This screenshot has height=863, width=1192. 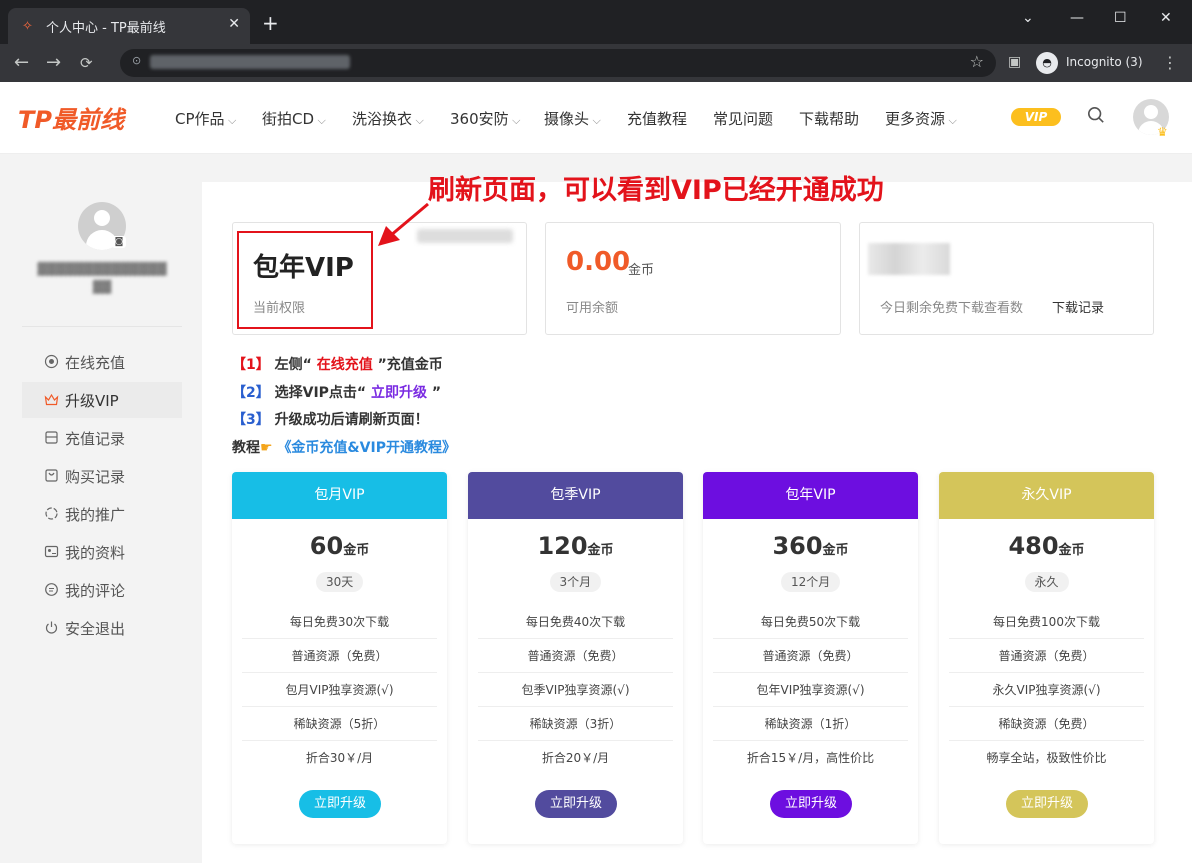 I want to click on minimize-icon: —, so click(x=1077, y=18).